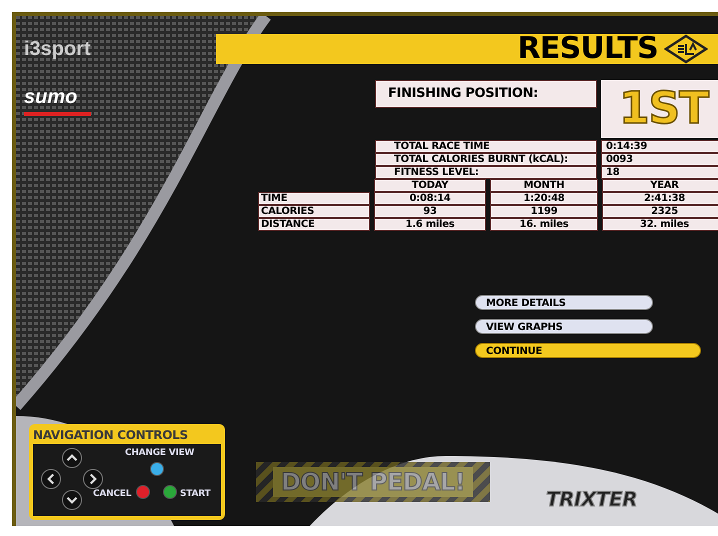 This screenshot has width=718, height=536. Describe the element at coordinates (660, 198) in the screenshot. I see `table-cell: 2:41:38` at that location.